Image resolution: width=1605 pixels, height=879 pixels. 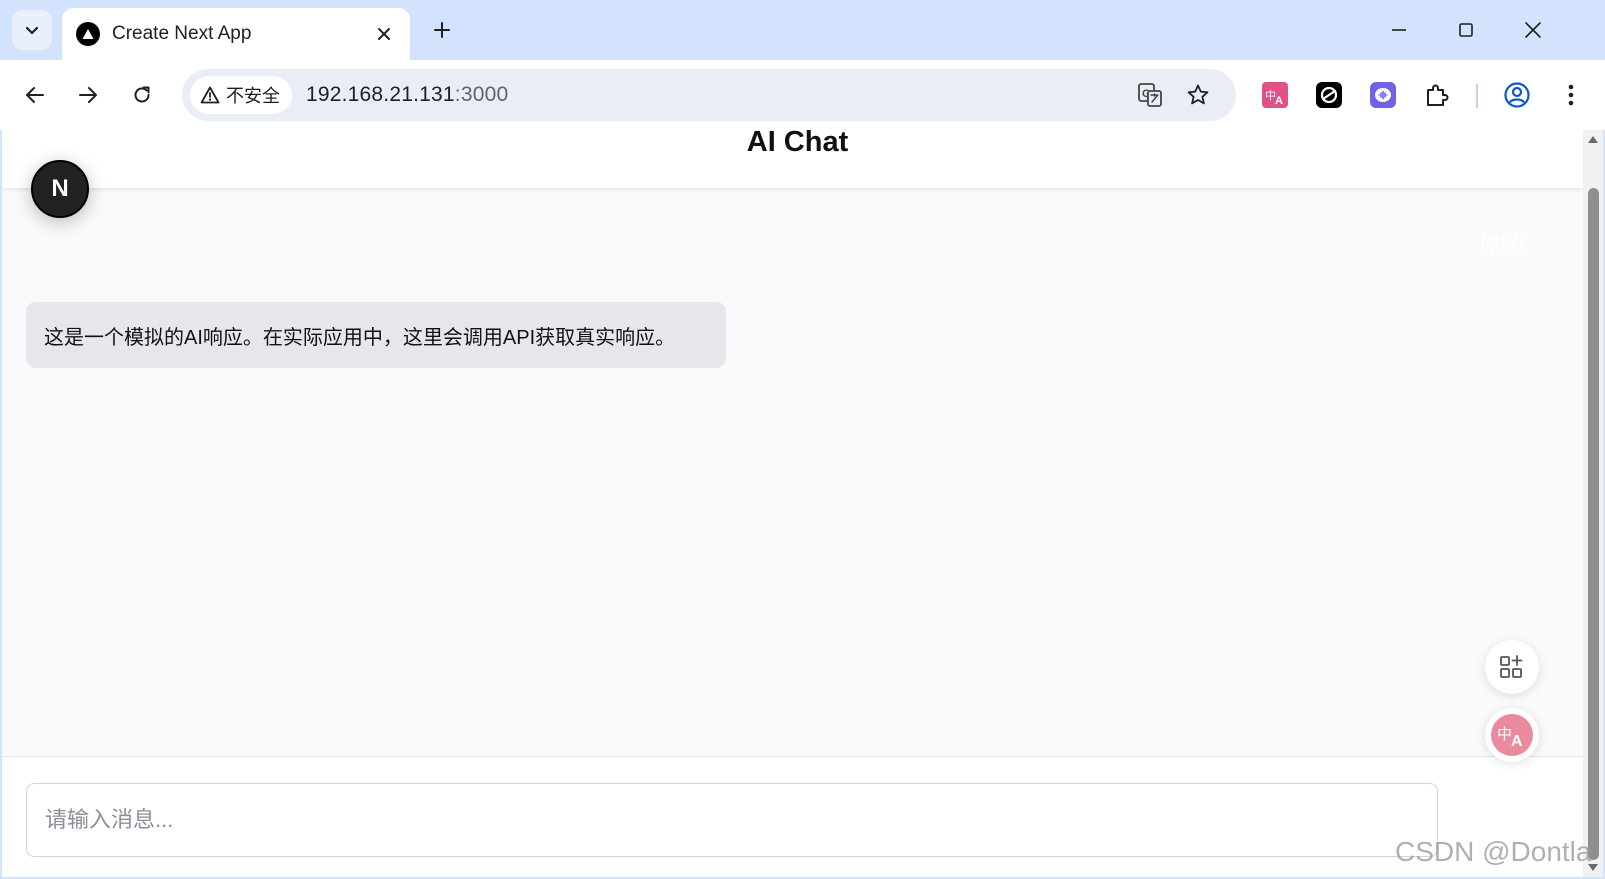 What do you see at coordinates (1593, 139) in the screenshot?
I see `scroll-up-icon` at bounding box center [1593, 139].